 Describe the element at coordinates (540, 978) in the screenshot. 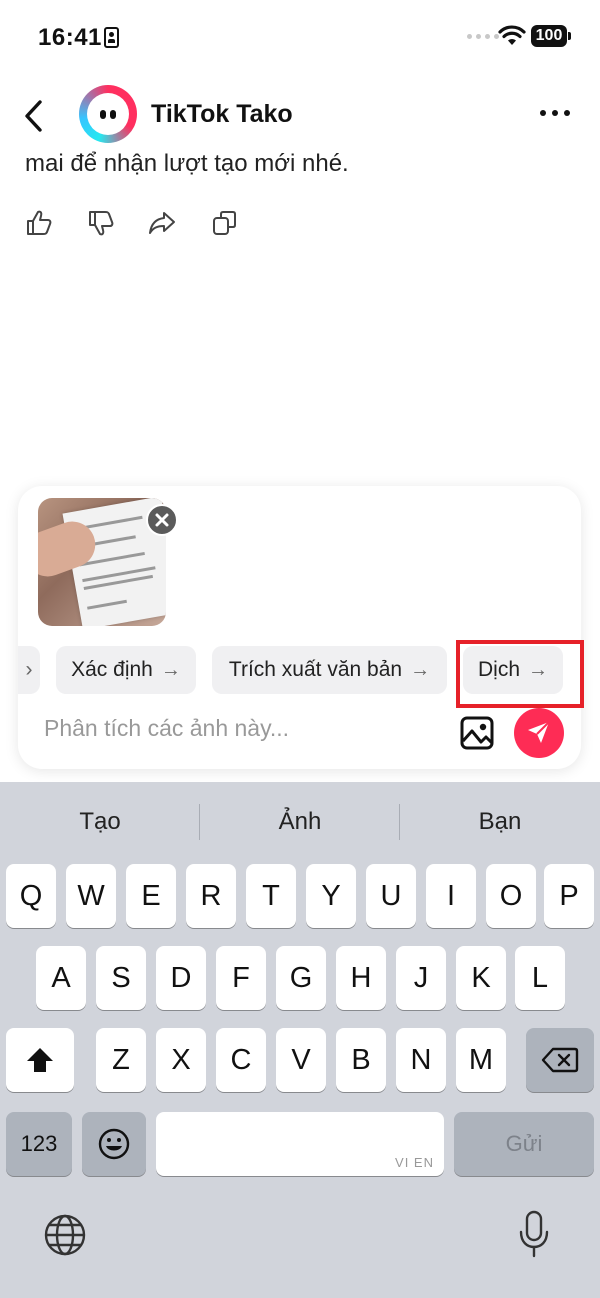

I see `key-l: L` at that location.